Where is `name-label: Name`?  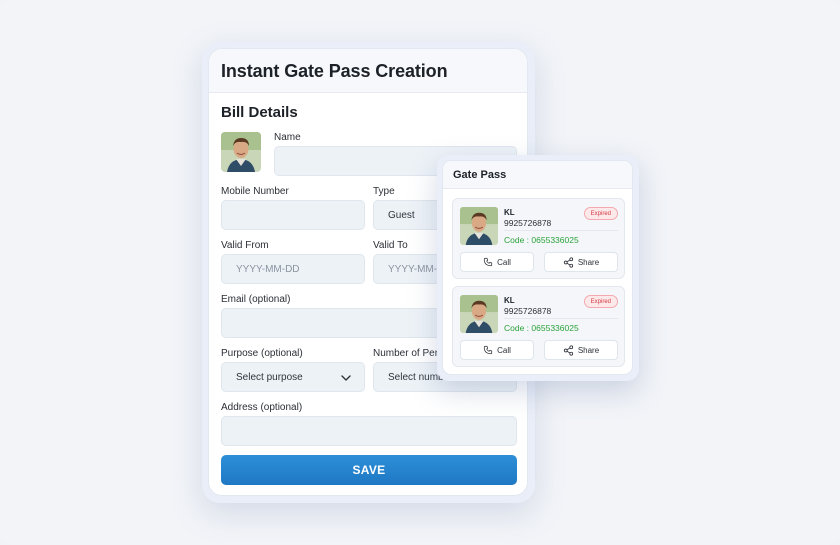
name-label: Name is located at coordinates (287, 137).